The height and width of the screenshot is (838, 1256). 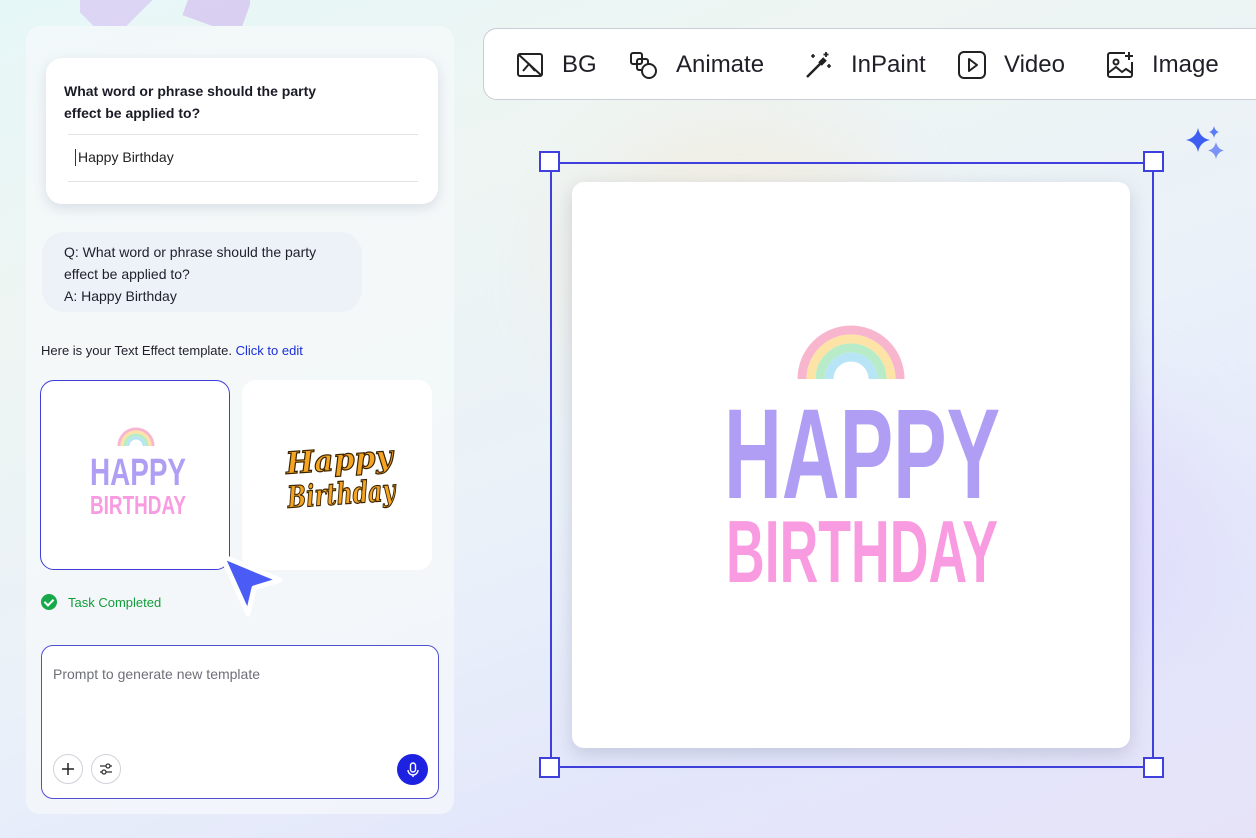 What do you see at coordinates (579, 64) in the screenshot?
I see `bg-label: BG` at bounding box center [579, 64].